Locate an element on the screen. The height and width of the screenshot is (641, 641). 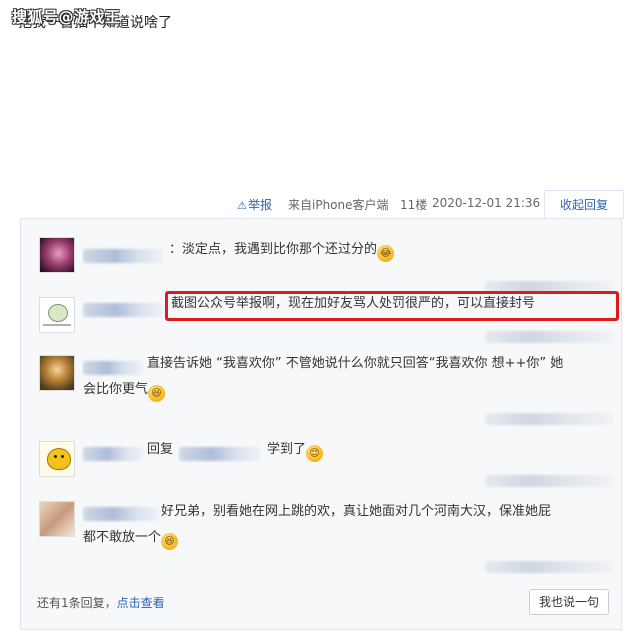
reply-button: 我也说一句 is located at coordinates (569, 602).